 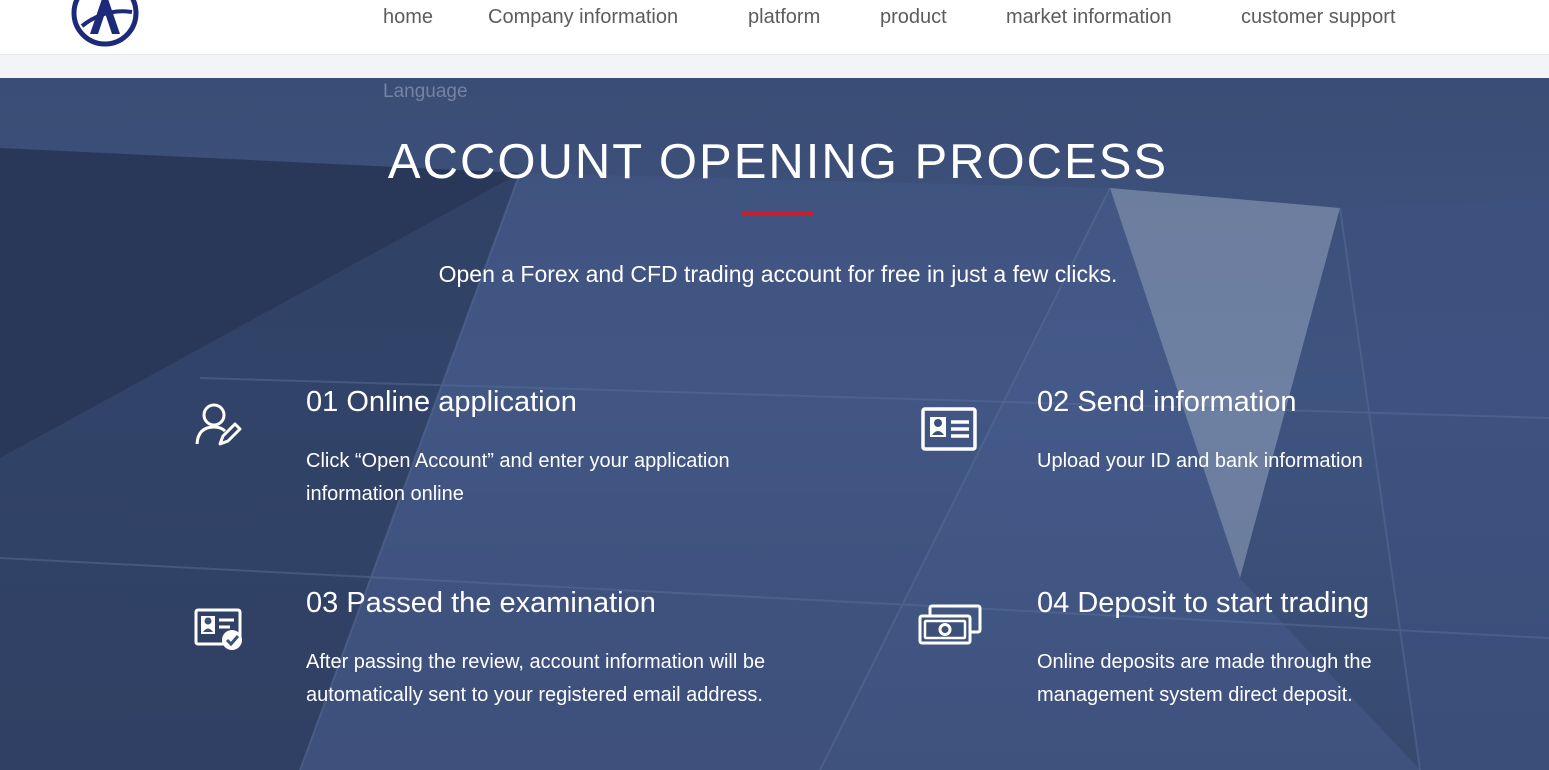 I want to click on nav-customer-support: customer support, so click(x=1318, y=17).